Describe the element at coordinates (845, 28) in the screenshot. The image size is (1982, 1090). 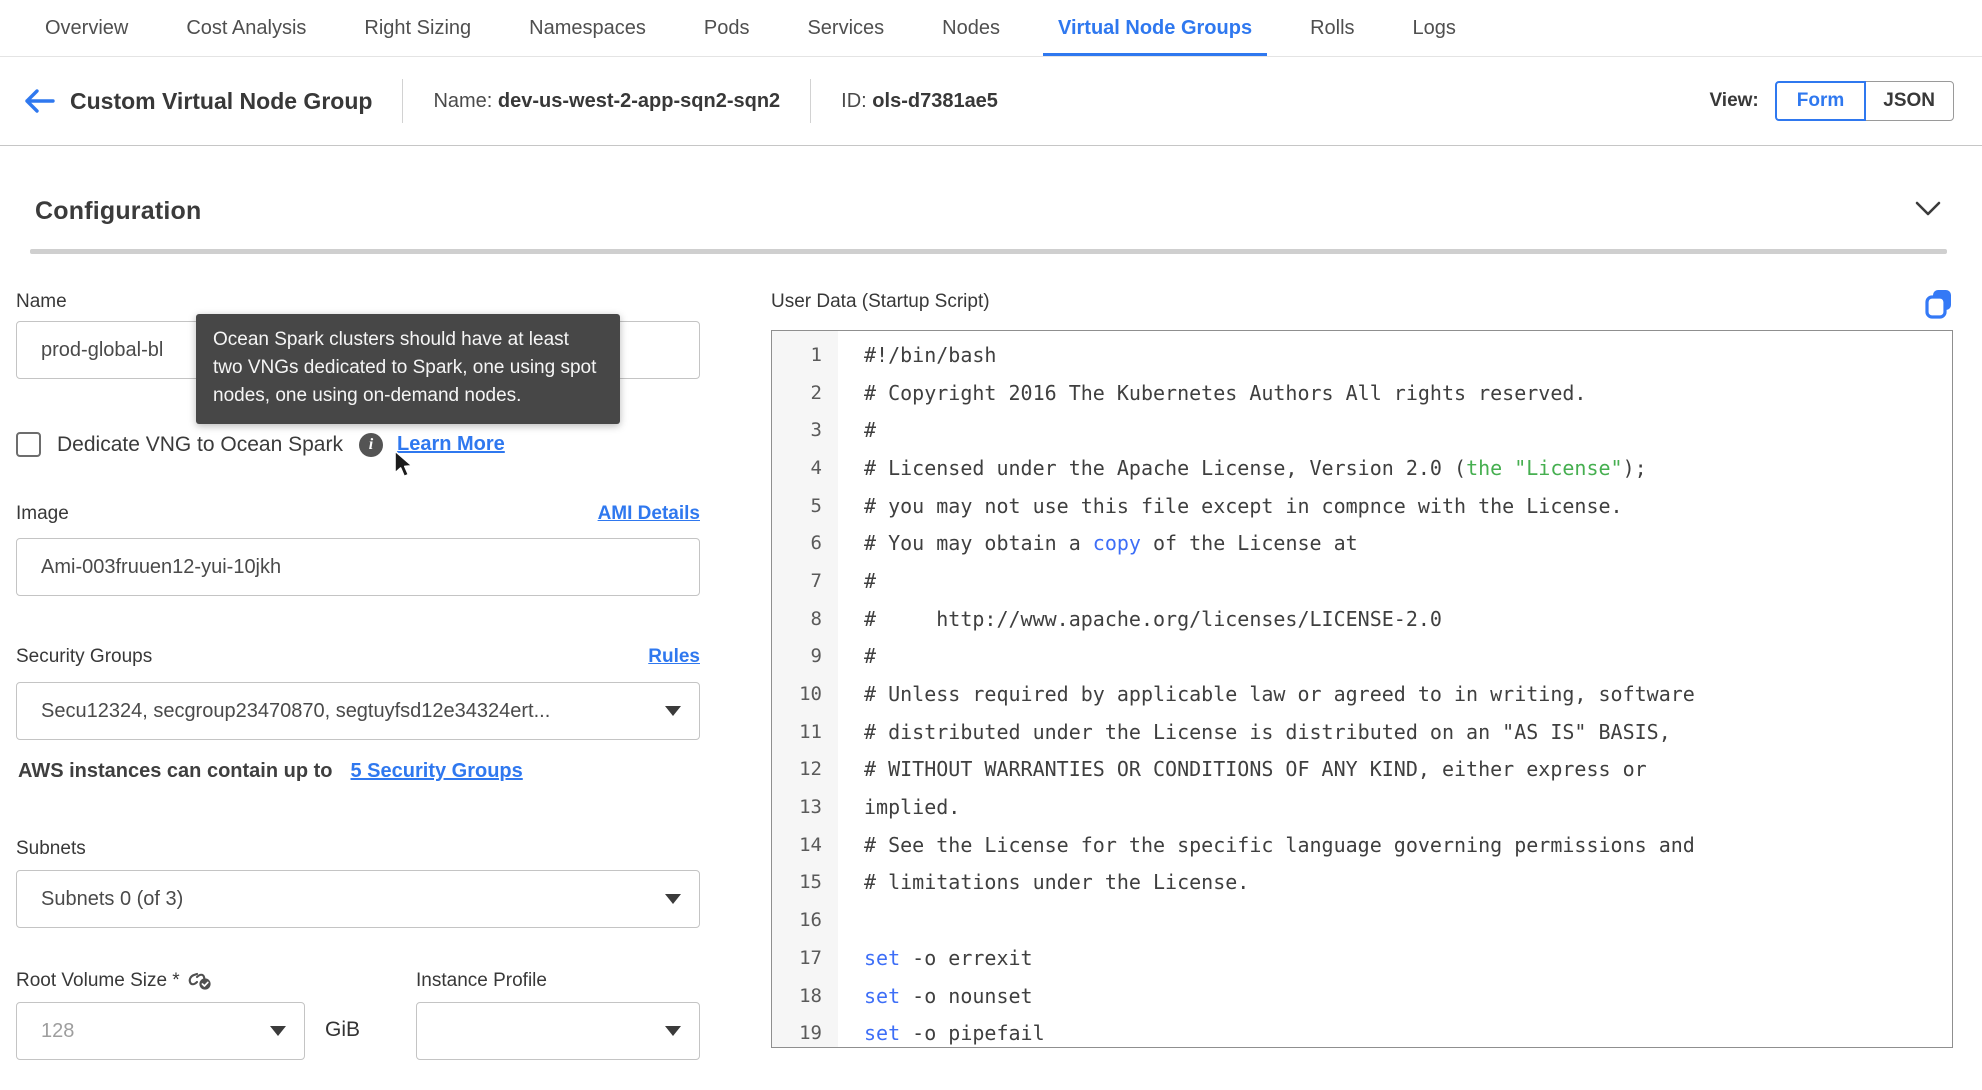
I see `tab-services: Services` at that location.